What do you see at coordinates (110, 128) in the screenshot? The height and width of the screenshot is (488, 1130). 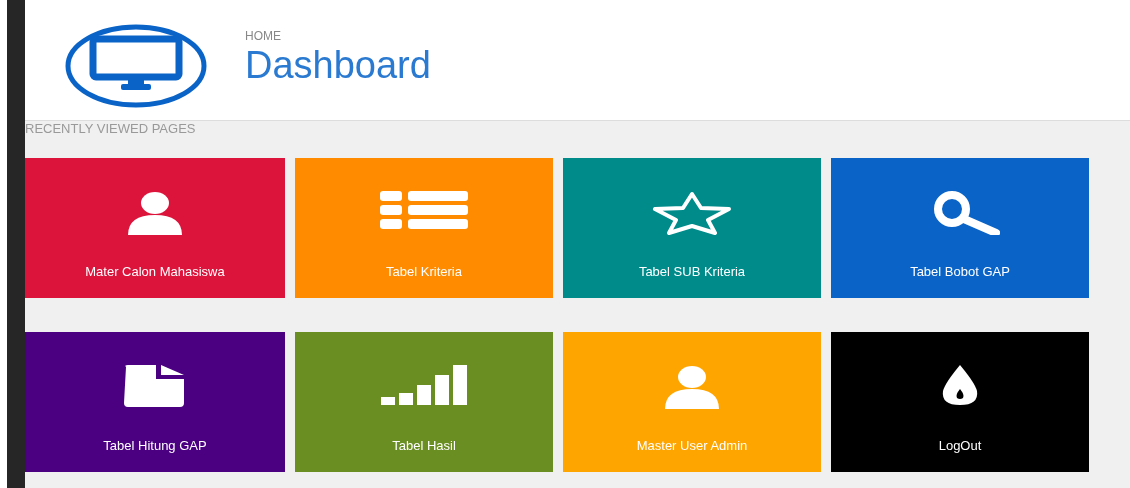 I see `section-label: RECENTLY VIEWED PAGES` at bounding box center [110, 128].